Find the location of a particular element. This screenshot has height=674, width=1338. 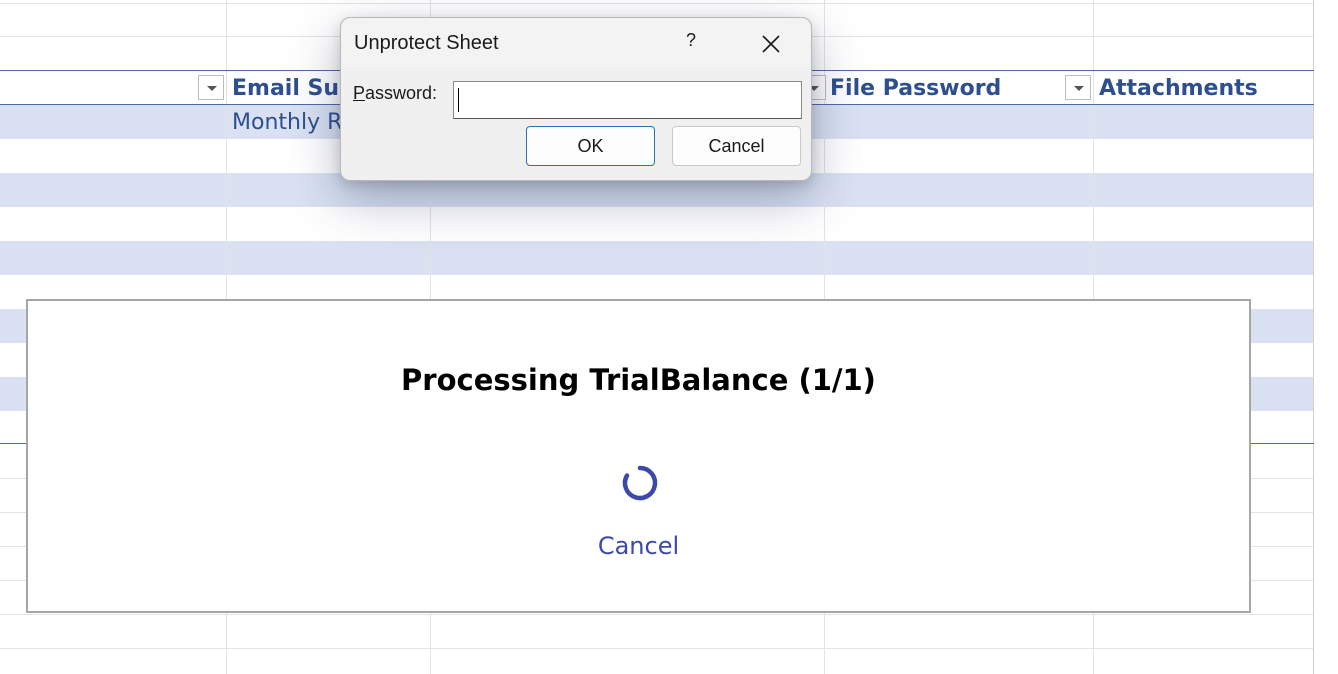

text-caret is located at coordinates (458, 100).